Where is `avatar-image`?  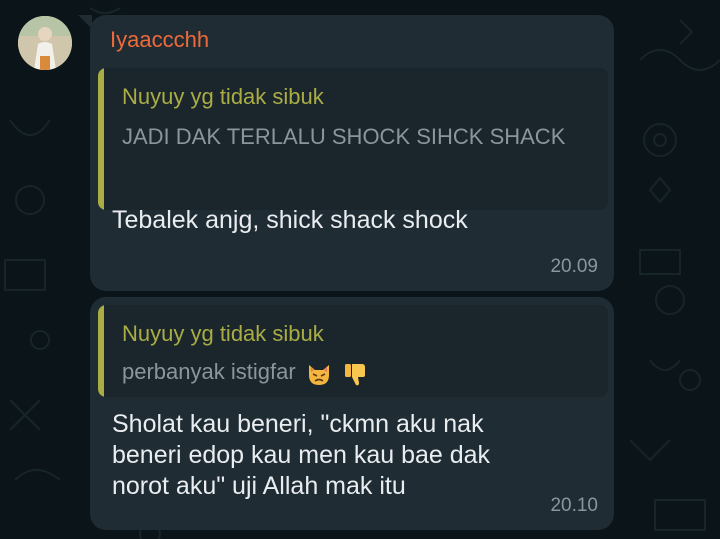 avatar-image is located at coordinates (45, 43).